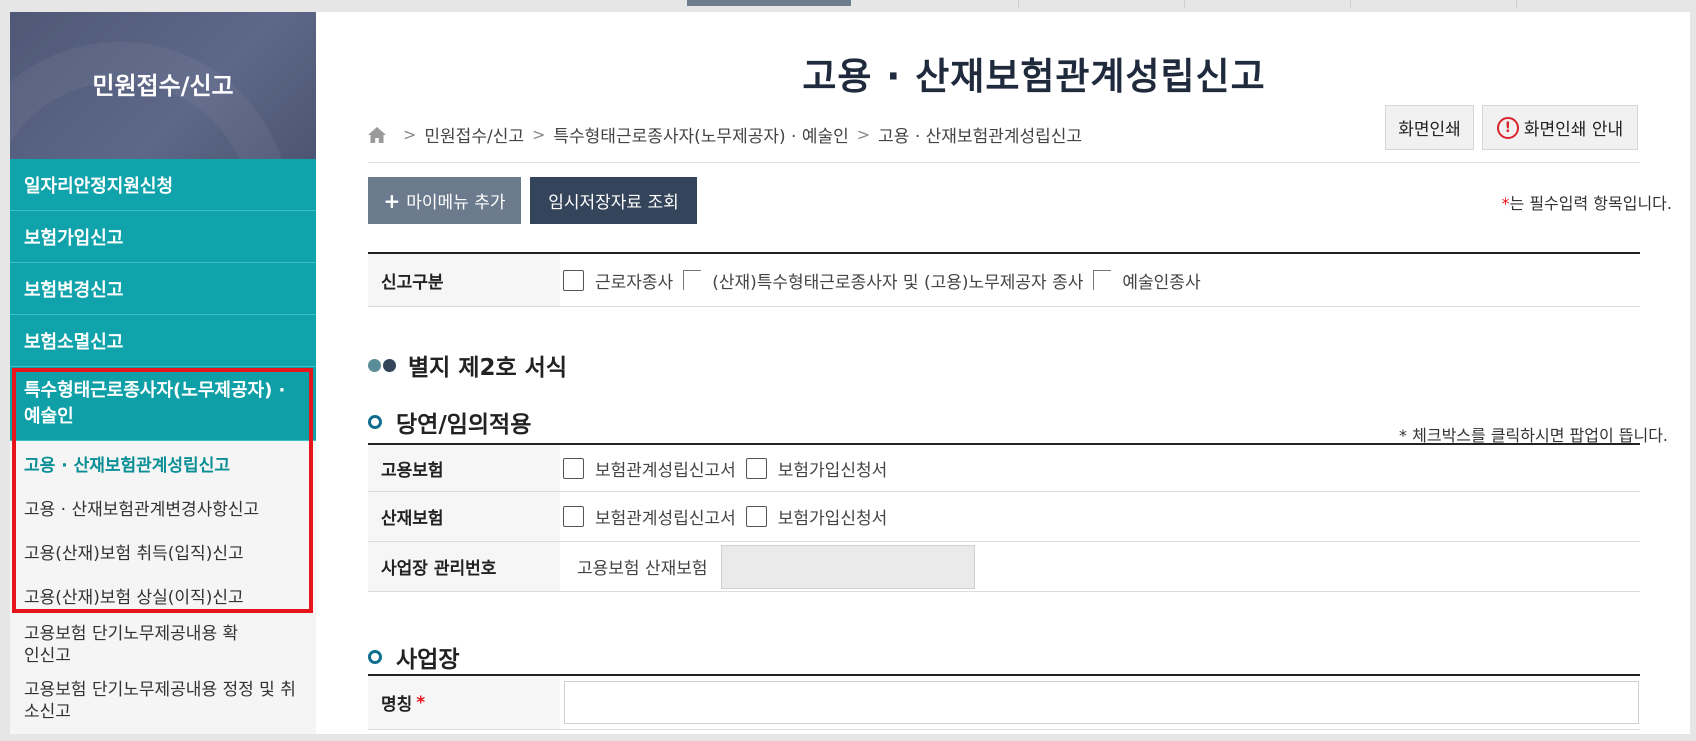 Image resolution: width=1696 pixels, height=741 pixels. Describe the element at coordinates (1034, 76) in the screenshot. I see `page-title: 고용 · 산재보험관계성립신고` at that location.